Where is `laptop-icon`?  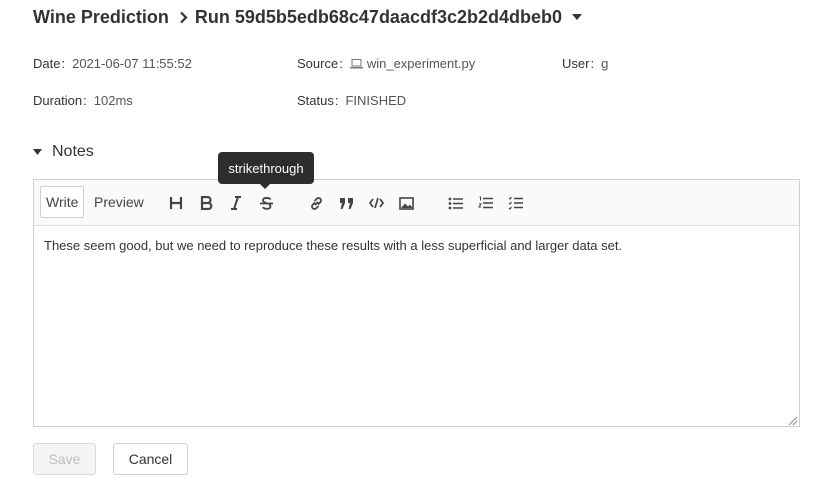 laptop-icon is located at coordinates (356, 63).